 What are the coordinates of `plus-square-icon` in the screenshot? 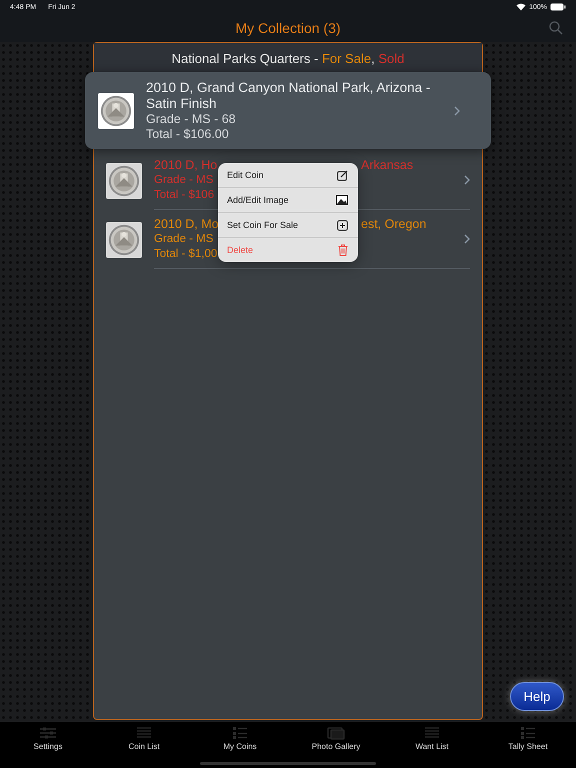 It's located at (342, 225).